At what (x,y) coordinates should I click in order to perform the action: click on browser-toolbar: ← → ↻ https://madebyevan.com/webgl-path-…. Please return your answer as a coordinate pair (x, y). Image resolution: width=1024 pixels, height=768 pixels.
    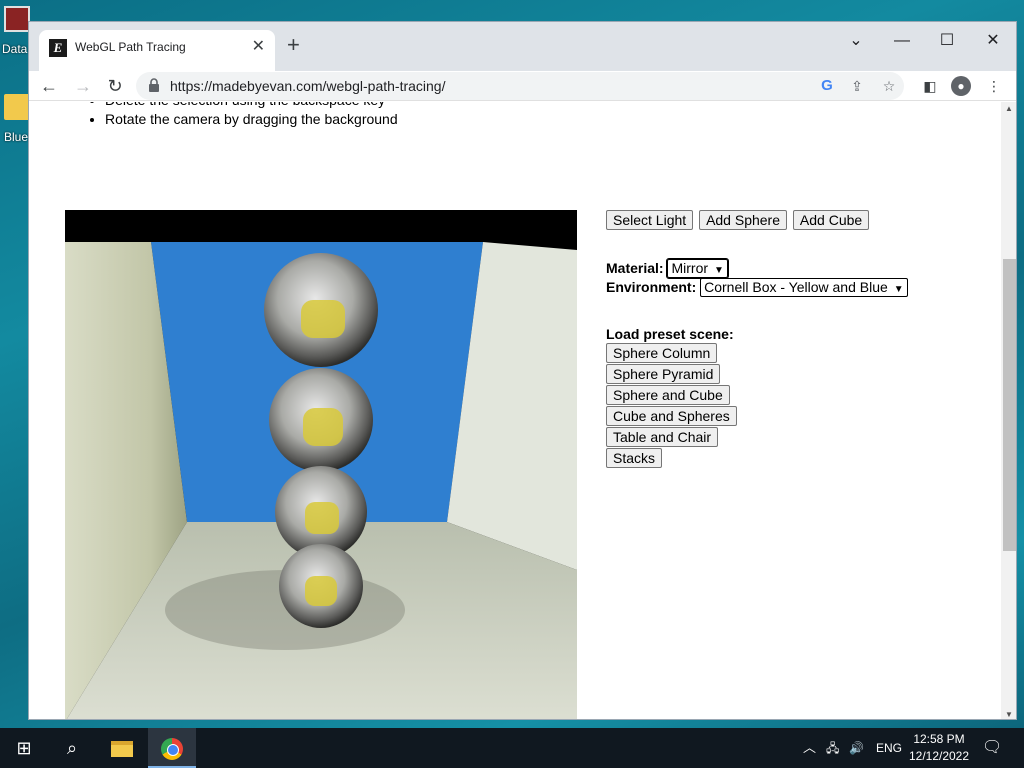
    Looking at the image, I should click on (522, 86).